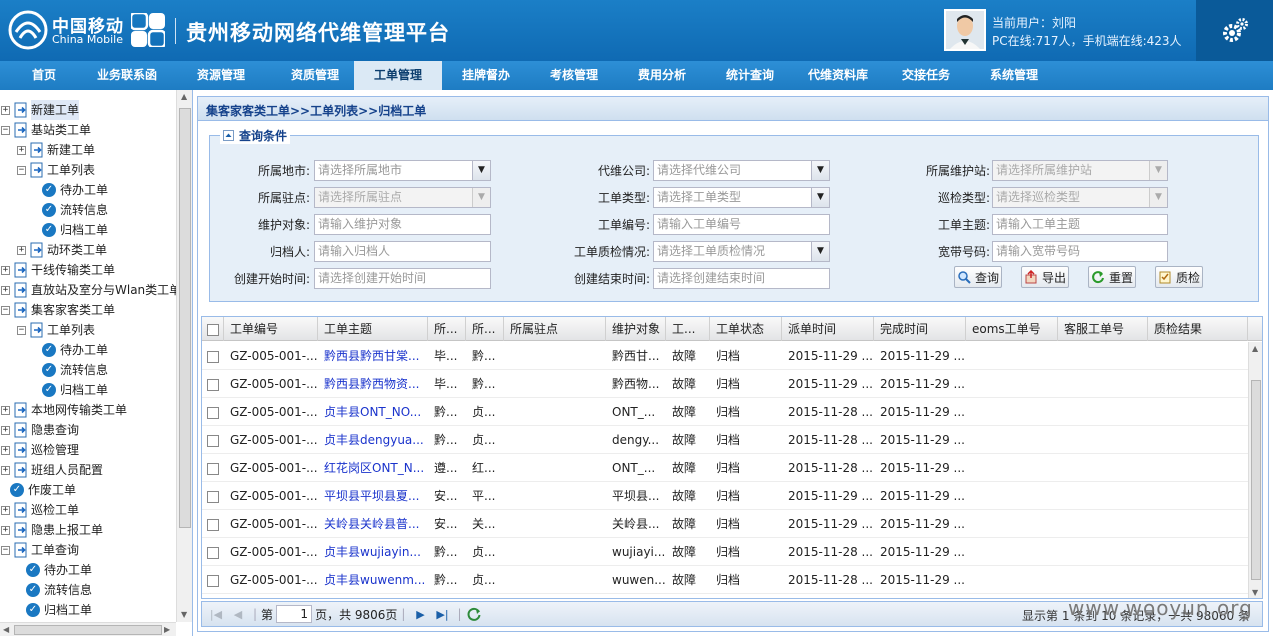 The height and width of the screenshot is (636, 1273). What do you see at coordinates (43, 490) in the screenshot?
I see `tree-node: ✓ 作废工单` at bounding box center [43, 490].